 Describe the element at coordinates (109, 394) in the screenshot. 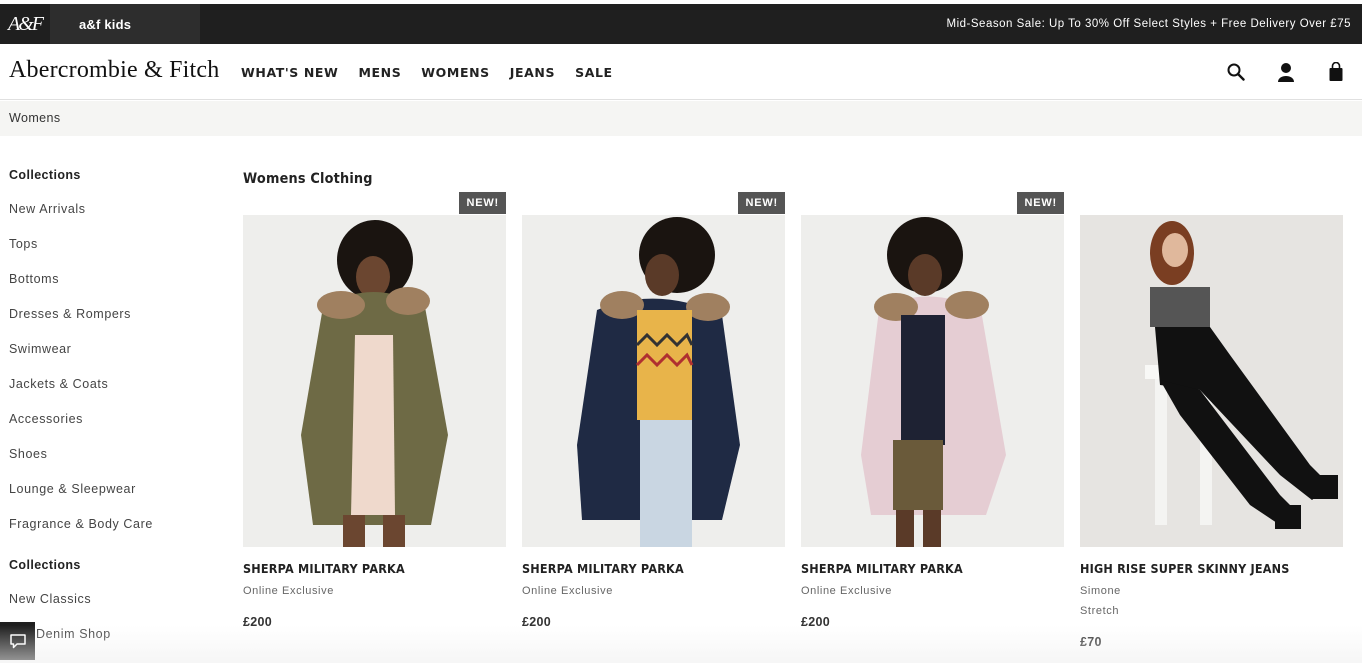

I see `sidebar-item-jackets-coats: Jackets & Coats` at that location.